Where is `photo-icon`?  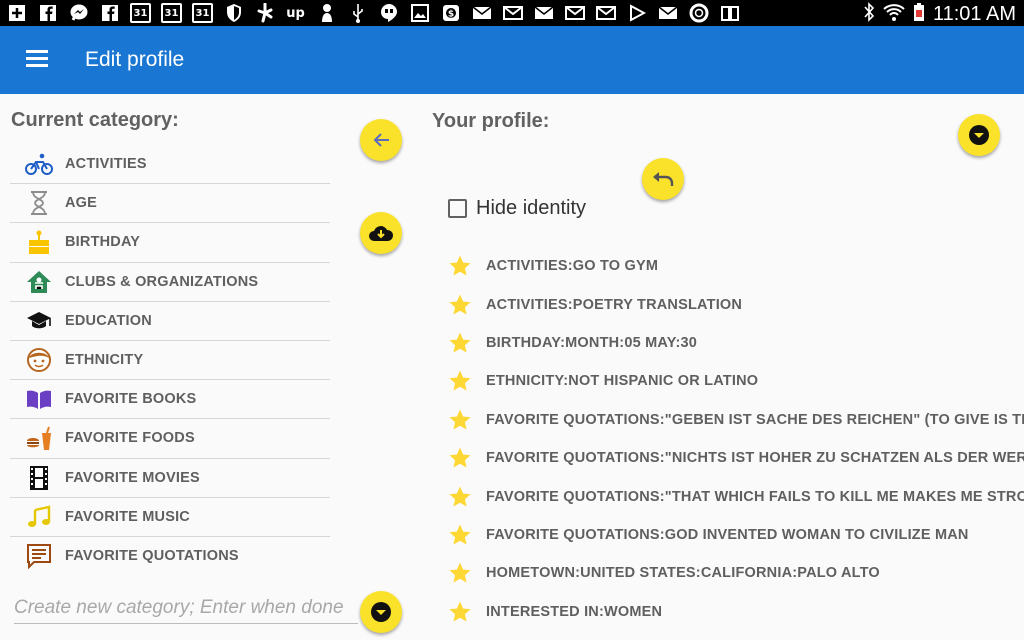 photo-icon is located at coordinates (419, 13).